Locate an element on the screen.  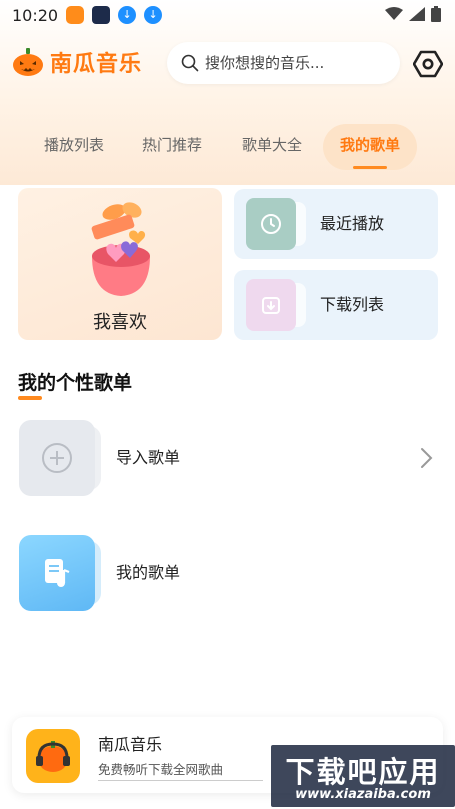
tab-hot-recommend: 热门推荐 is located at coordinates (172, 147).